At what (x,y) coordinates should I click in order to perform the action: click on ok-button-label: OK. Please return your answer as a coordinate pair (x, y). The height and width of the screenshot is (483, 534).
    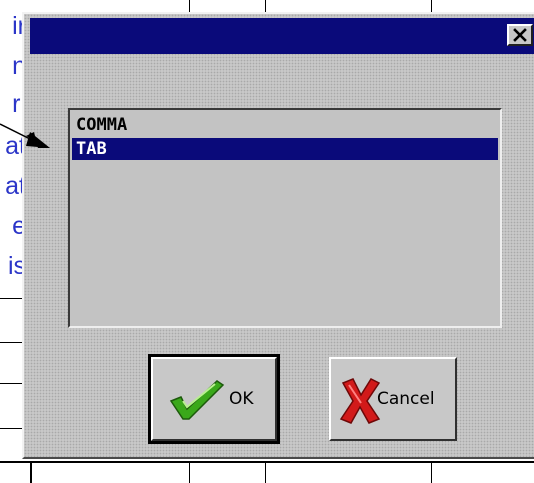
    Looking at the image, I should click on (241, 399).